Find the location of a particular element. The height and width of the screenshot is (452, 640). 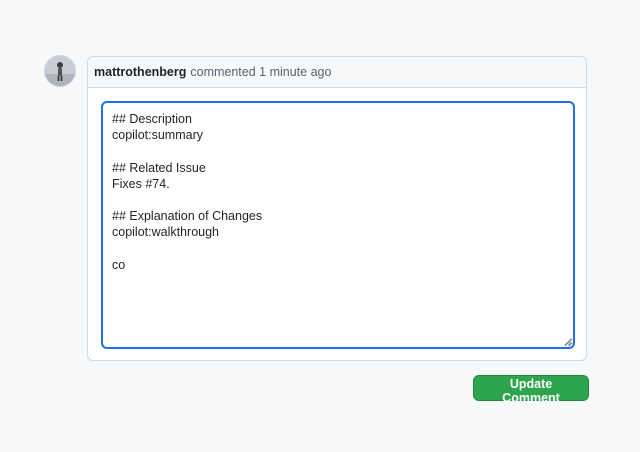

comment-timestamp: commented 1 minute ago is located at coordinates (261, 72).